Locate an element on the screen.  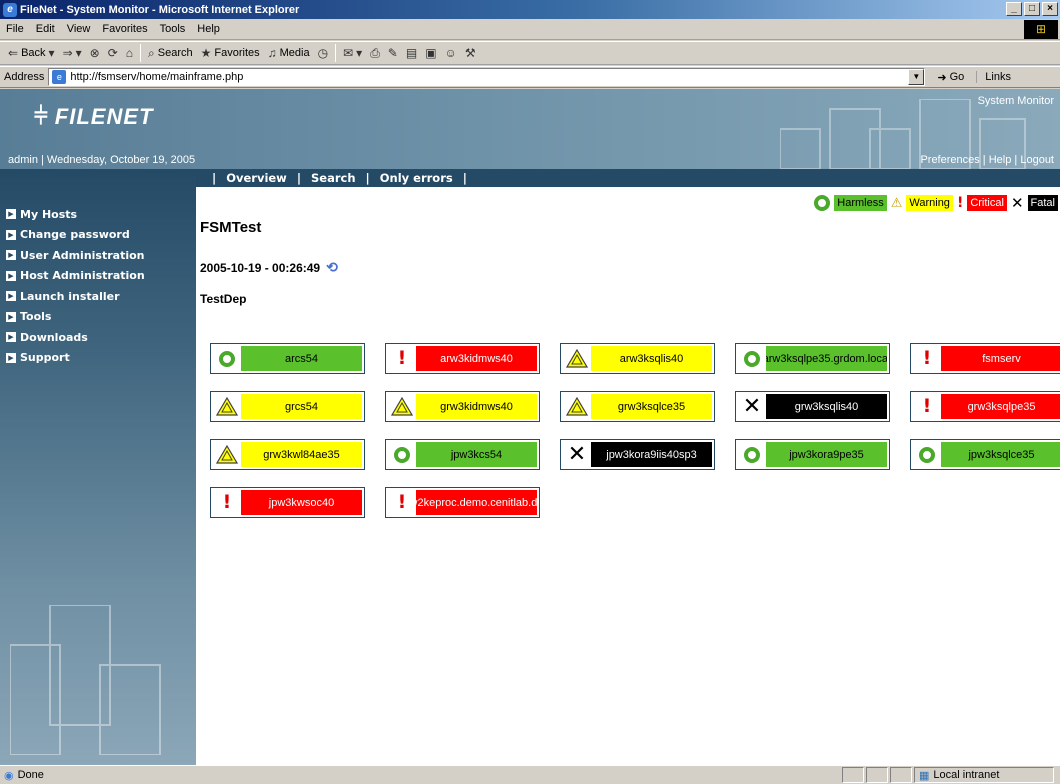
logout-link: Logout is located at coordinates (1037, 160).